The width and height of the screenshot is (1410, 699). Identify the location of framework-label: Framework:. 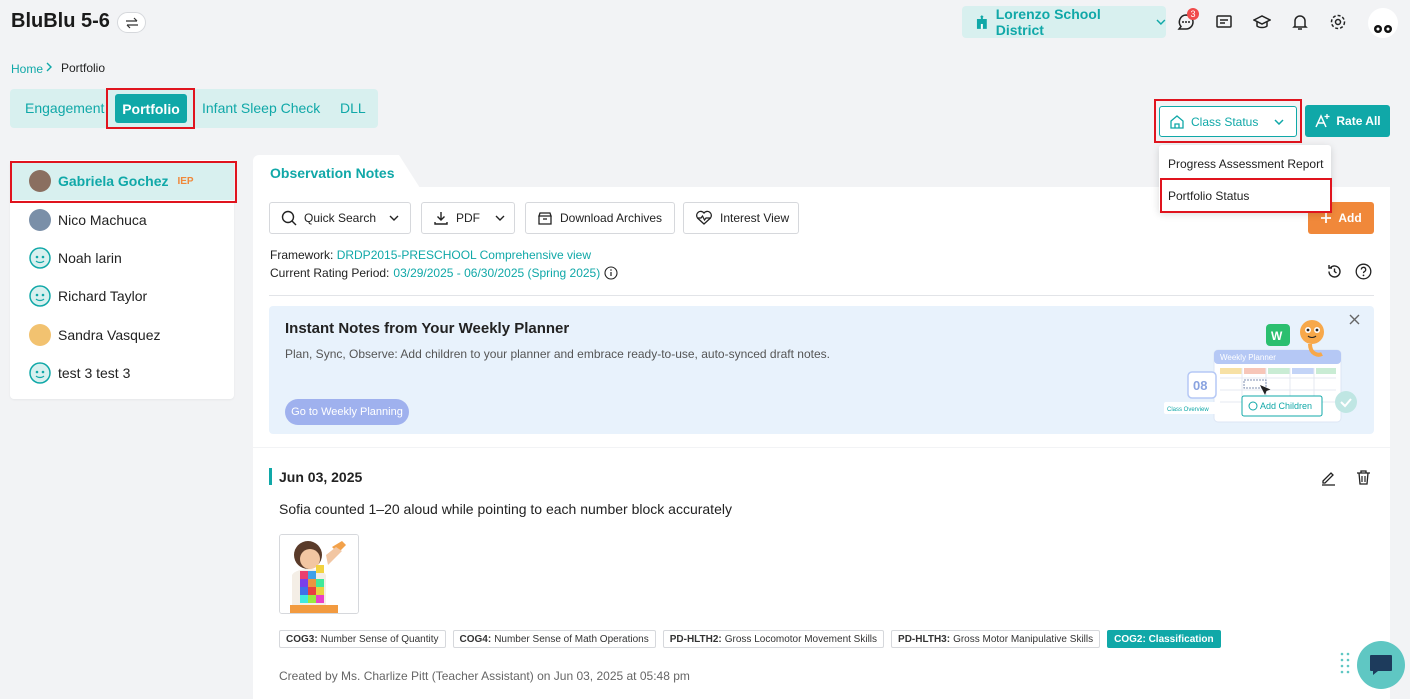
(302, 255).